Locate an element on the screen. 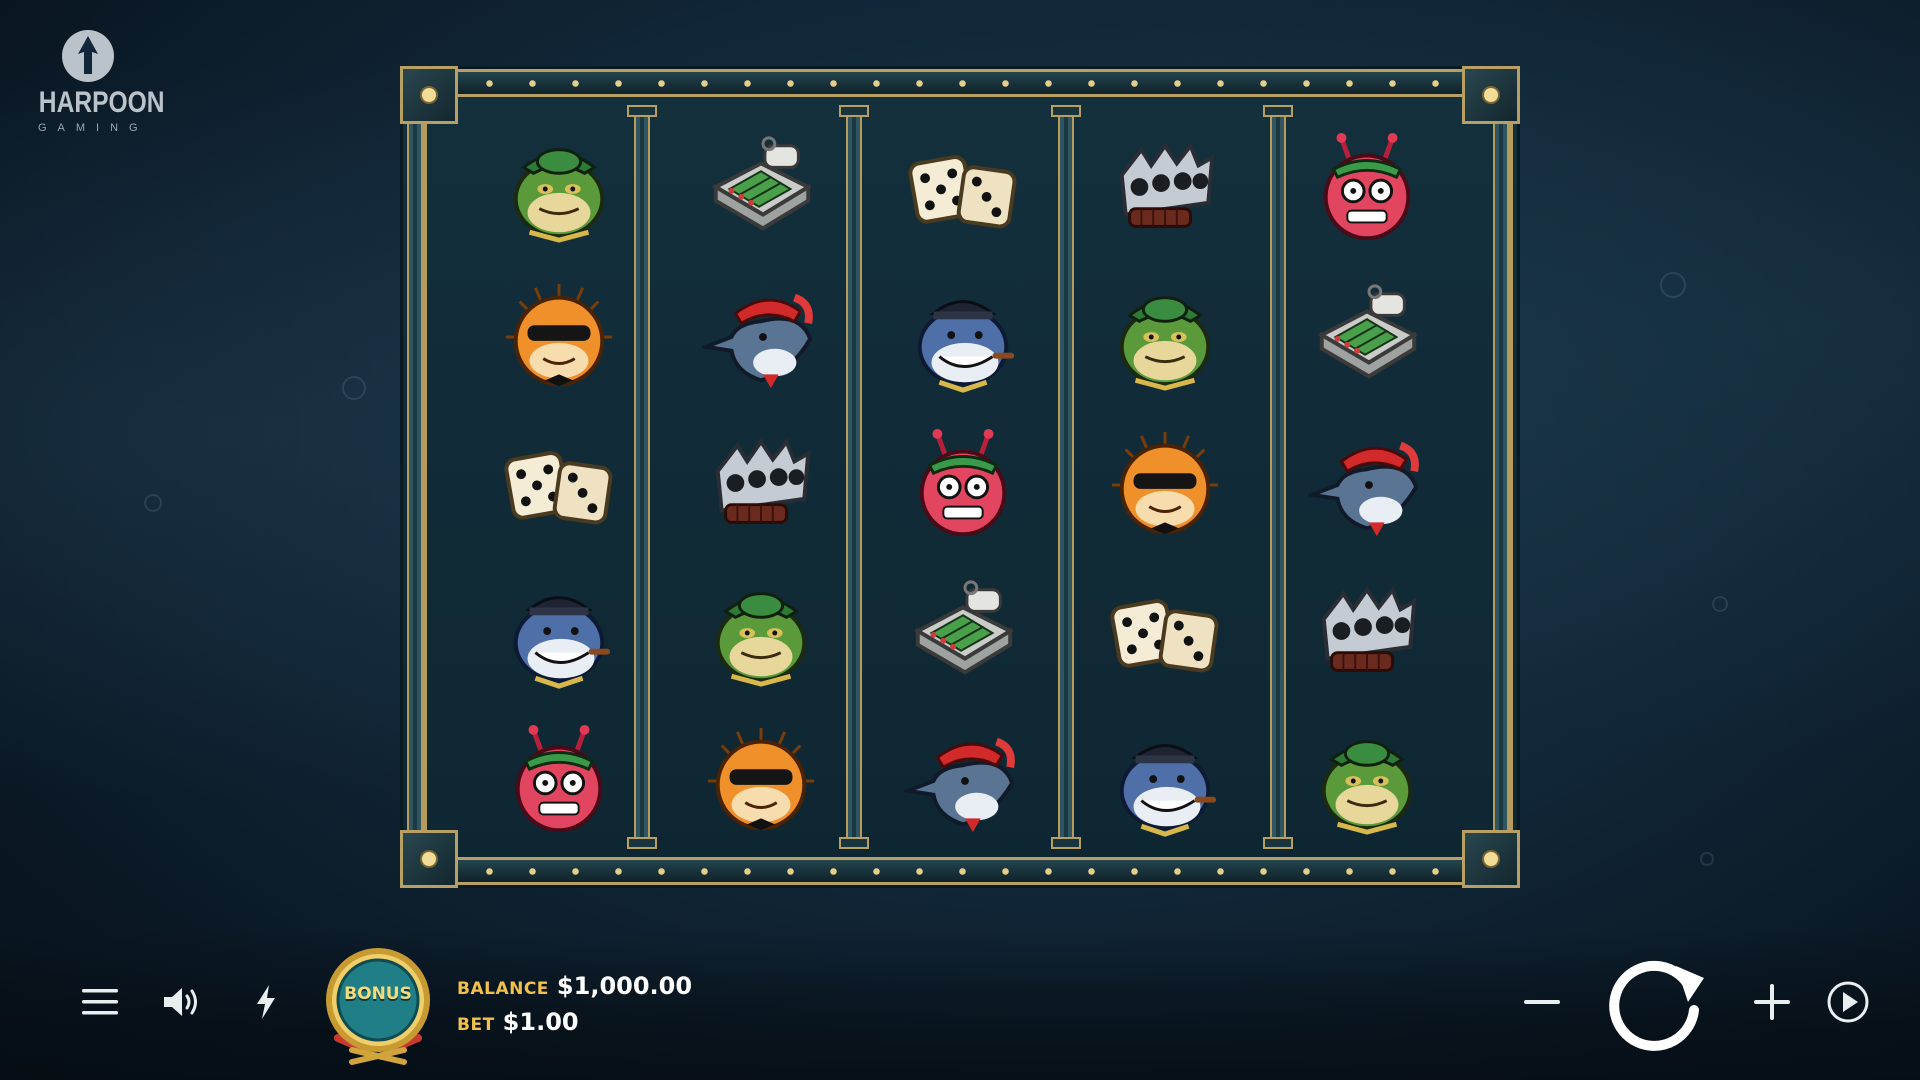 Image resolution: width=1920 pixels, height=1080 pixels. balance-value: $1,000.00 is located at coordinates (624, 986).